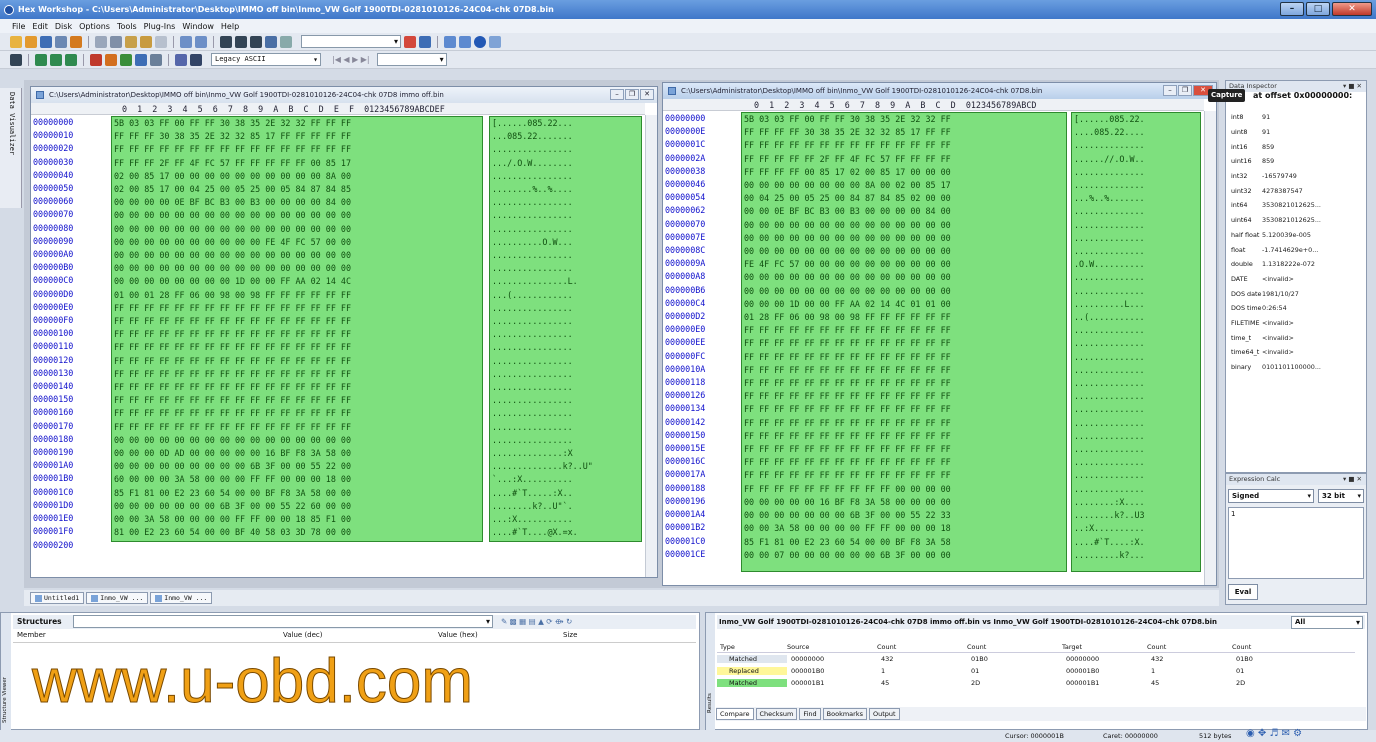 This screenshot has height=742, width=1376. Describe the element at coordinates (186, 41) in the screenshot. I see `redo-icon` at that location.